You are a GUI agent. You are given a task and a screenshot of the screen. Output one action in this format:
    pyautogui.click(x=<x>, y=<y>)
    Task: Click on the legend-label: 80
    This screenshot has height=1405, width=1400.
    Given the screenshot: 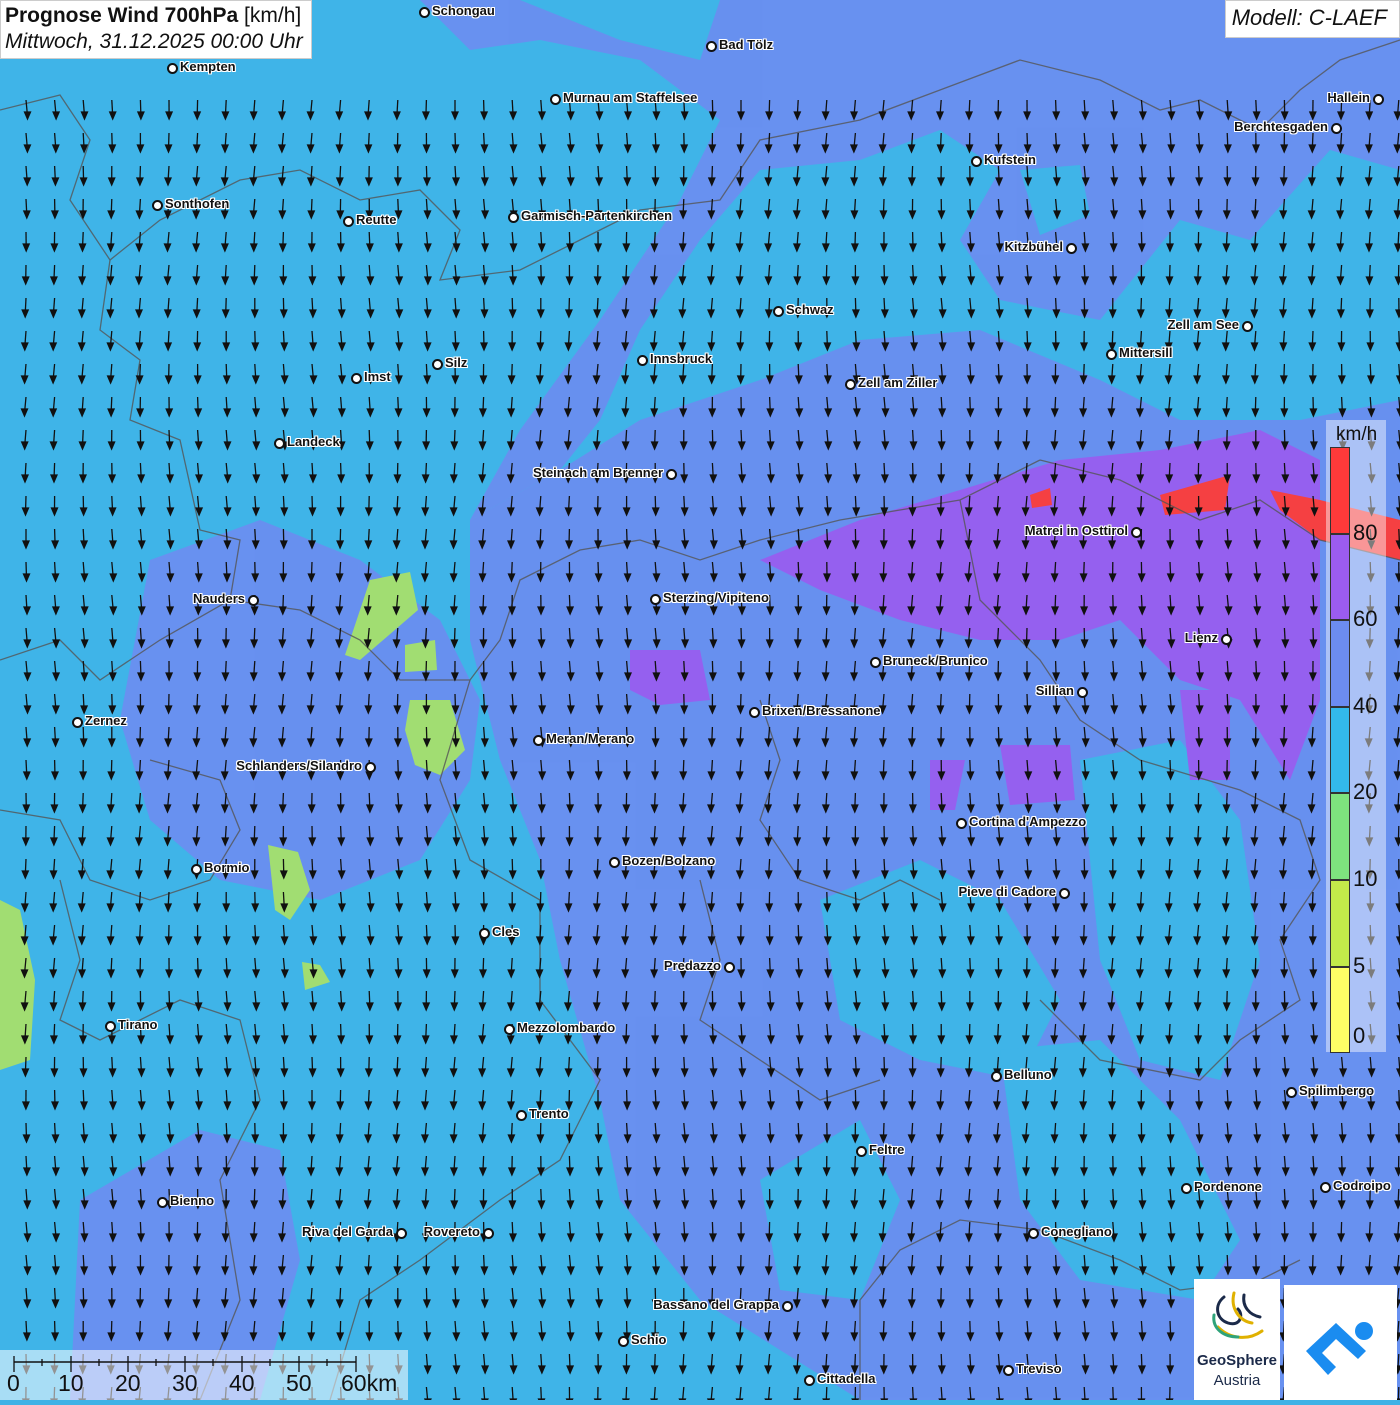 What is the action you would take?
    pyautogui.click(x=1365, y=533)
    